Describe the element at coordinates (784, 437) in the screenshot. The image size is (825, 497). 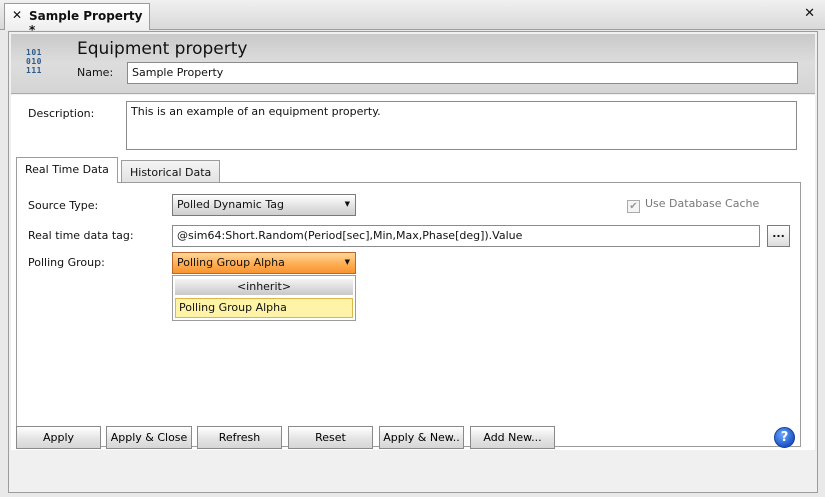
I see `help-icon: ?` at that location.